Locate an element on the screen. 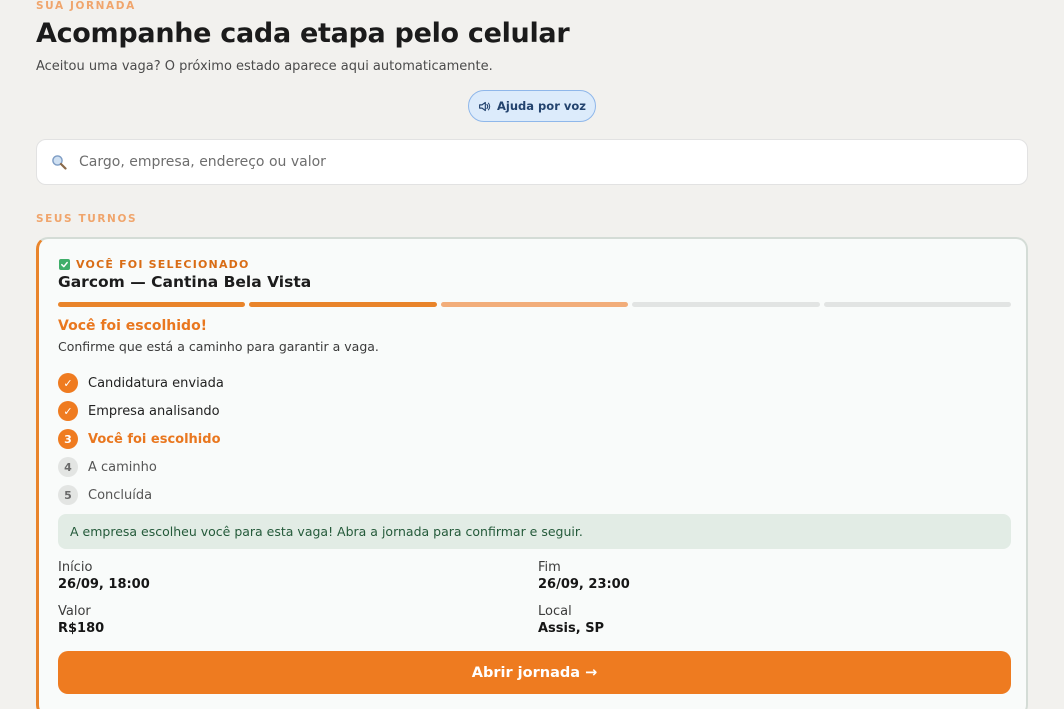 This screenshot has height=709, width=1064. step-badge: 4 is located at coordinates (68, 467).